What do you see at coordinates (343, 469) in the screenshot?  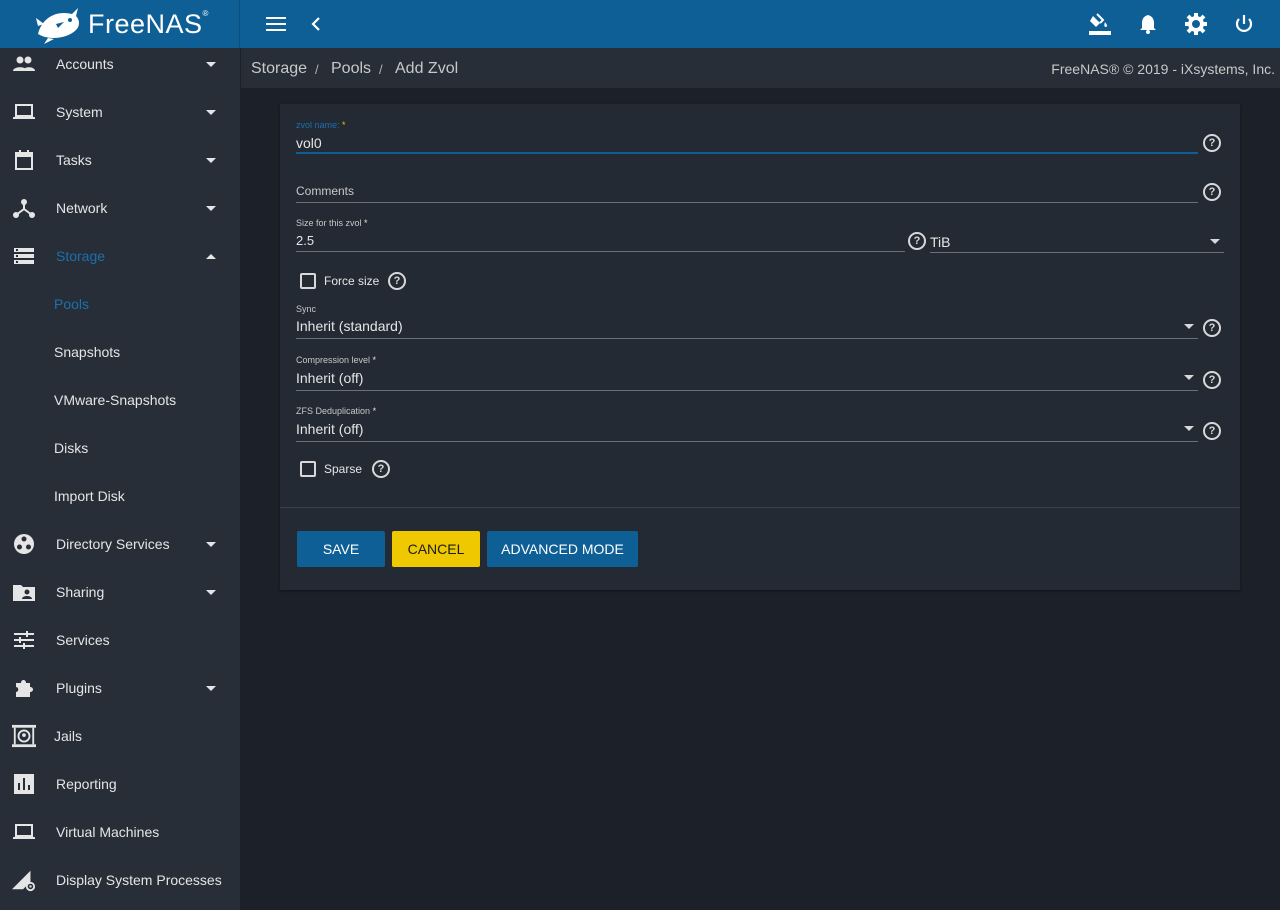 I see `sparse-label: Sparse` at bounding box center [343, 469].